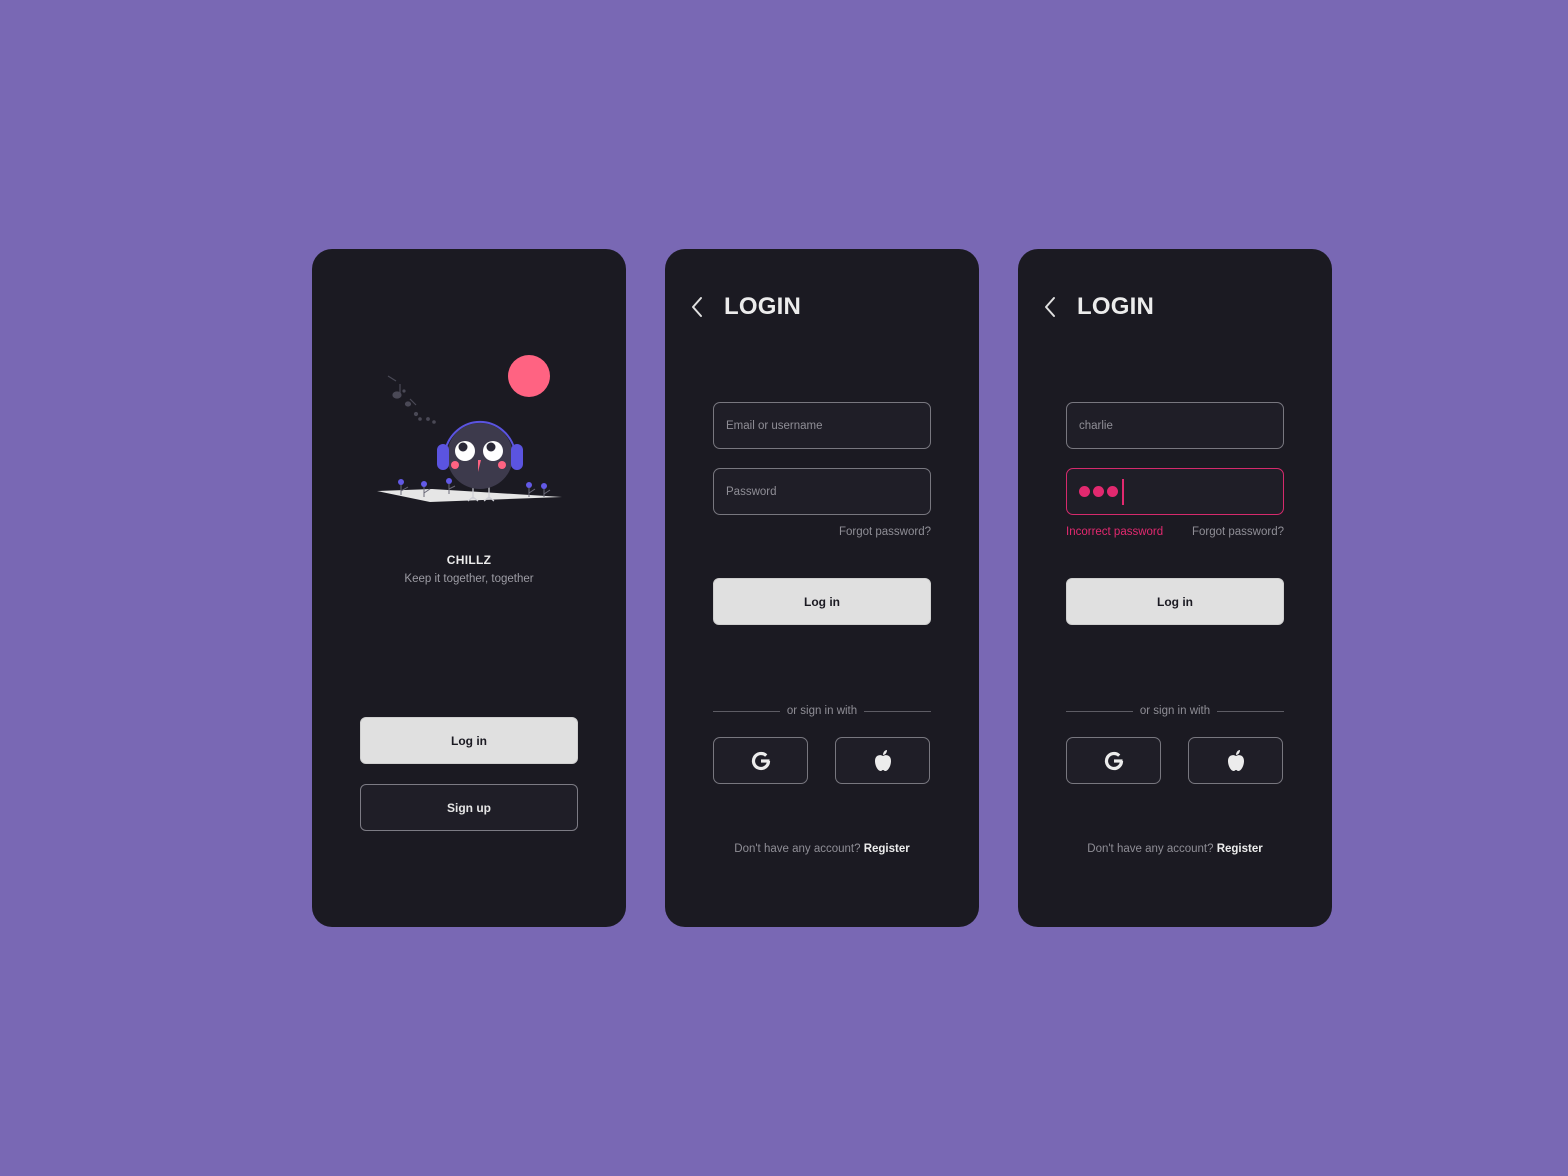 The width and height of the screenshot is (1568, 1176). I want to click on text-cursor, so click(1123, 491).